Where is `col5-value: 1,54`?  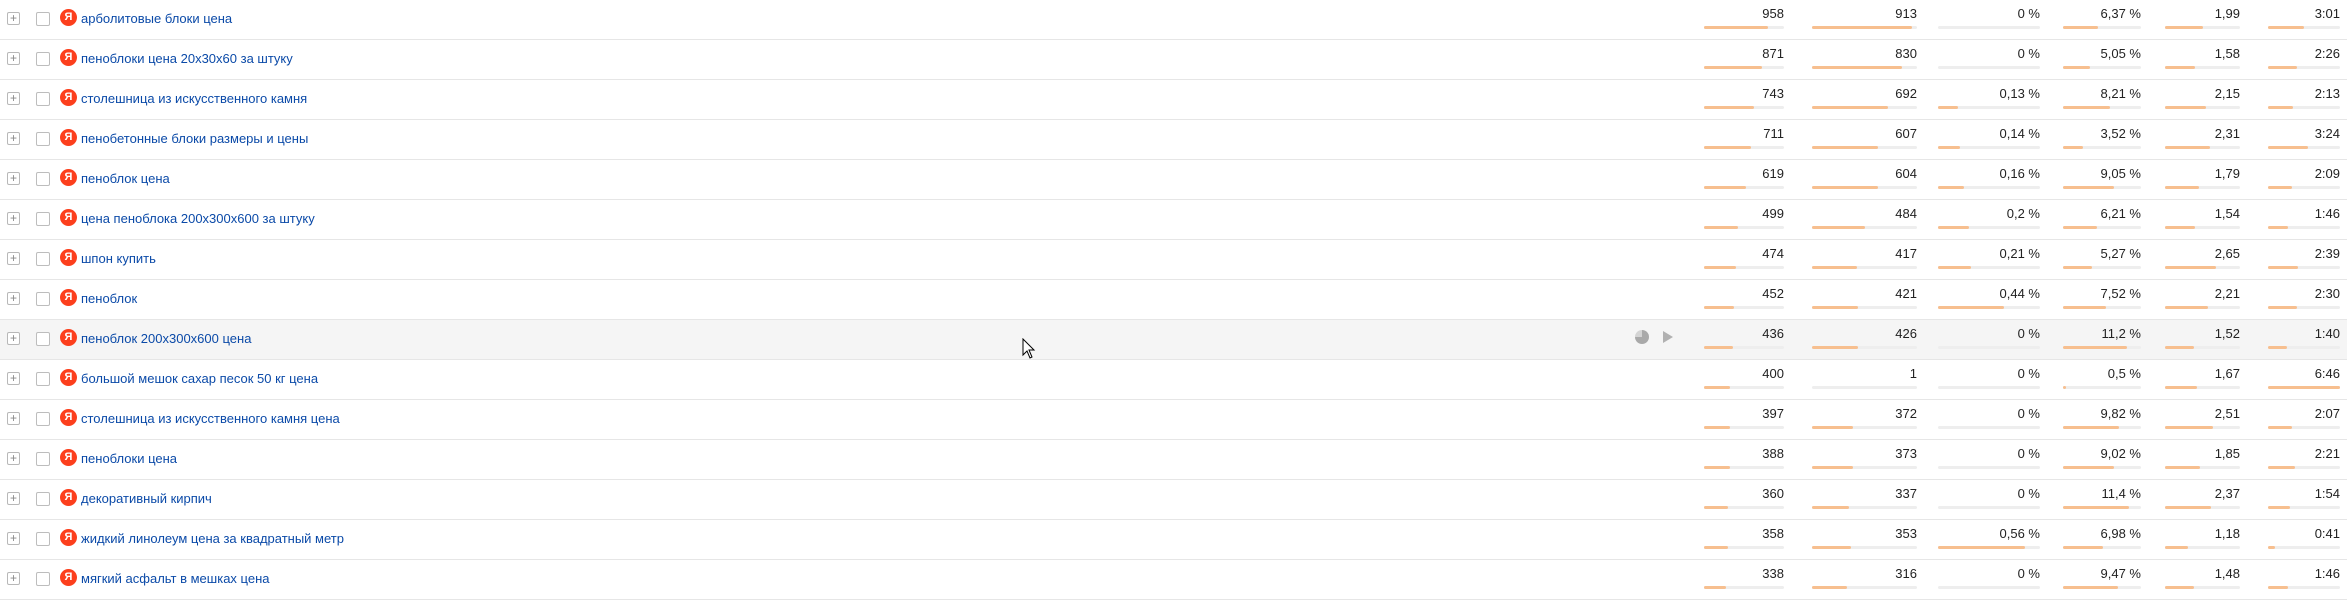
col5-value: 1,54 is located at coordinates (2227, 213).